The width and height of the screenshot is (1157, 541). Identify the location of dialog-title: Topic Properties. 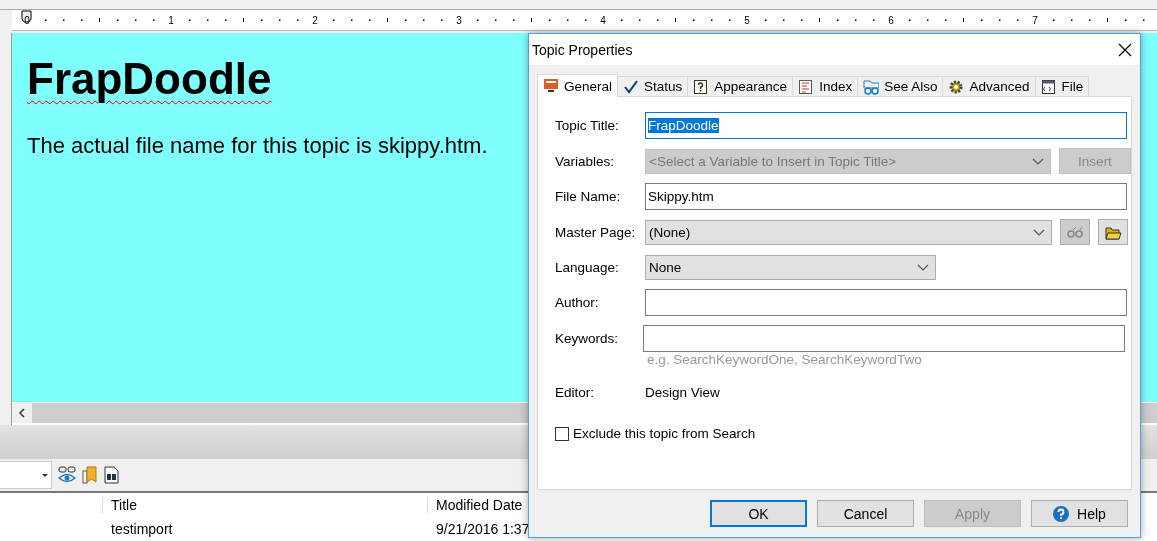
(582, 49).